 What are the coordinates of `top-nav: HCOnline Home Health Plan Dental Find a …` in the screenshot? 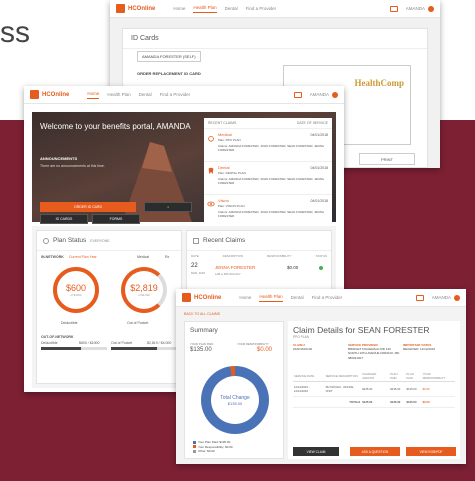 It's located at (184, 95).